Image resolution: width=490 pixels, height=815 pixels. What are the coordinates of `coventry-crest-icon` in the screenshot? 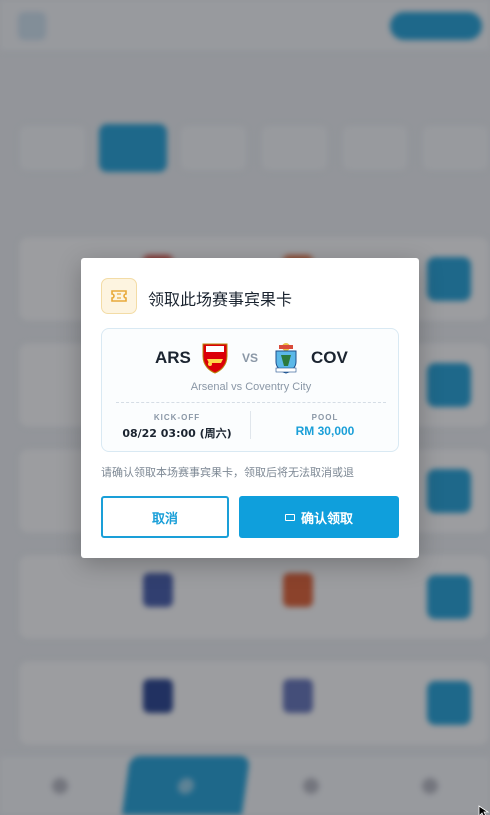 It's located at (286, 358).